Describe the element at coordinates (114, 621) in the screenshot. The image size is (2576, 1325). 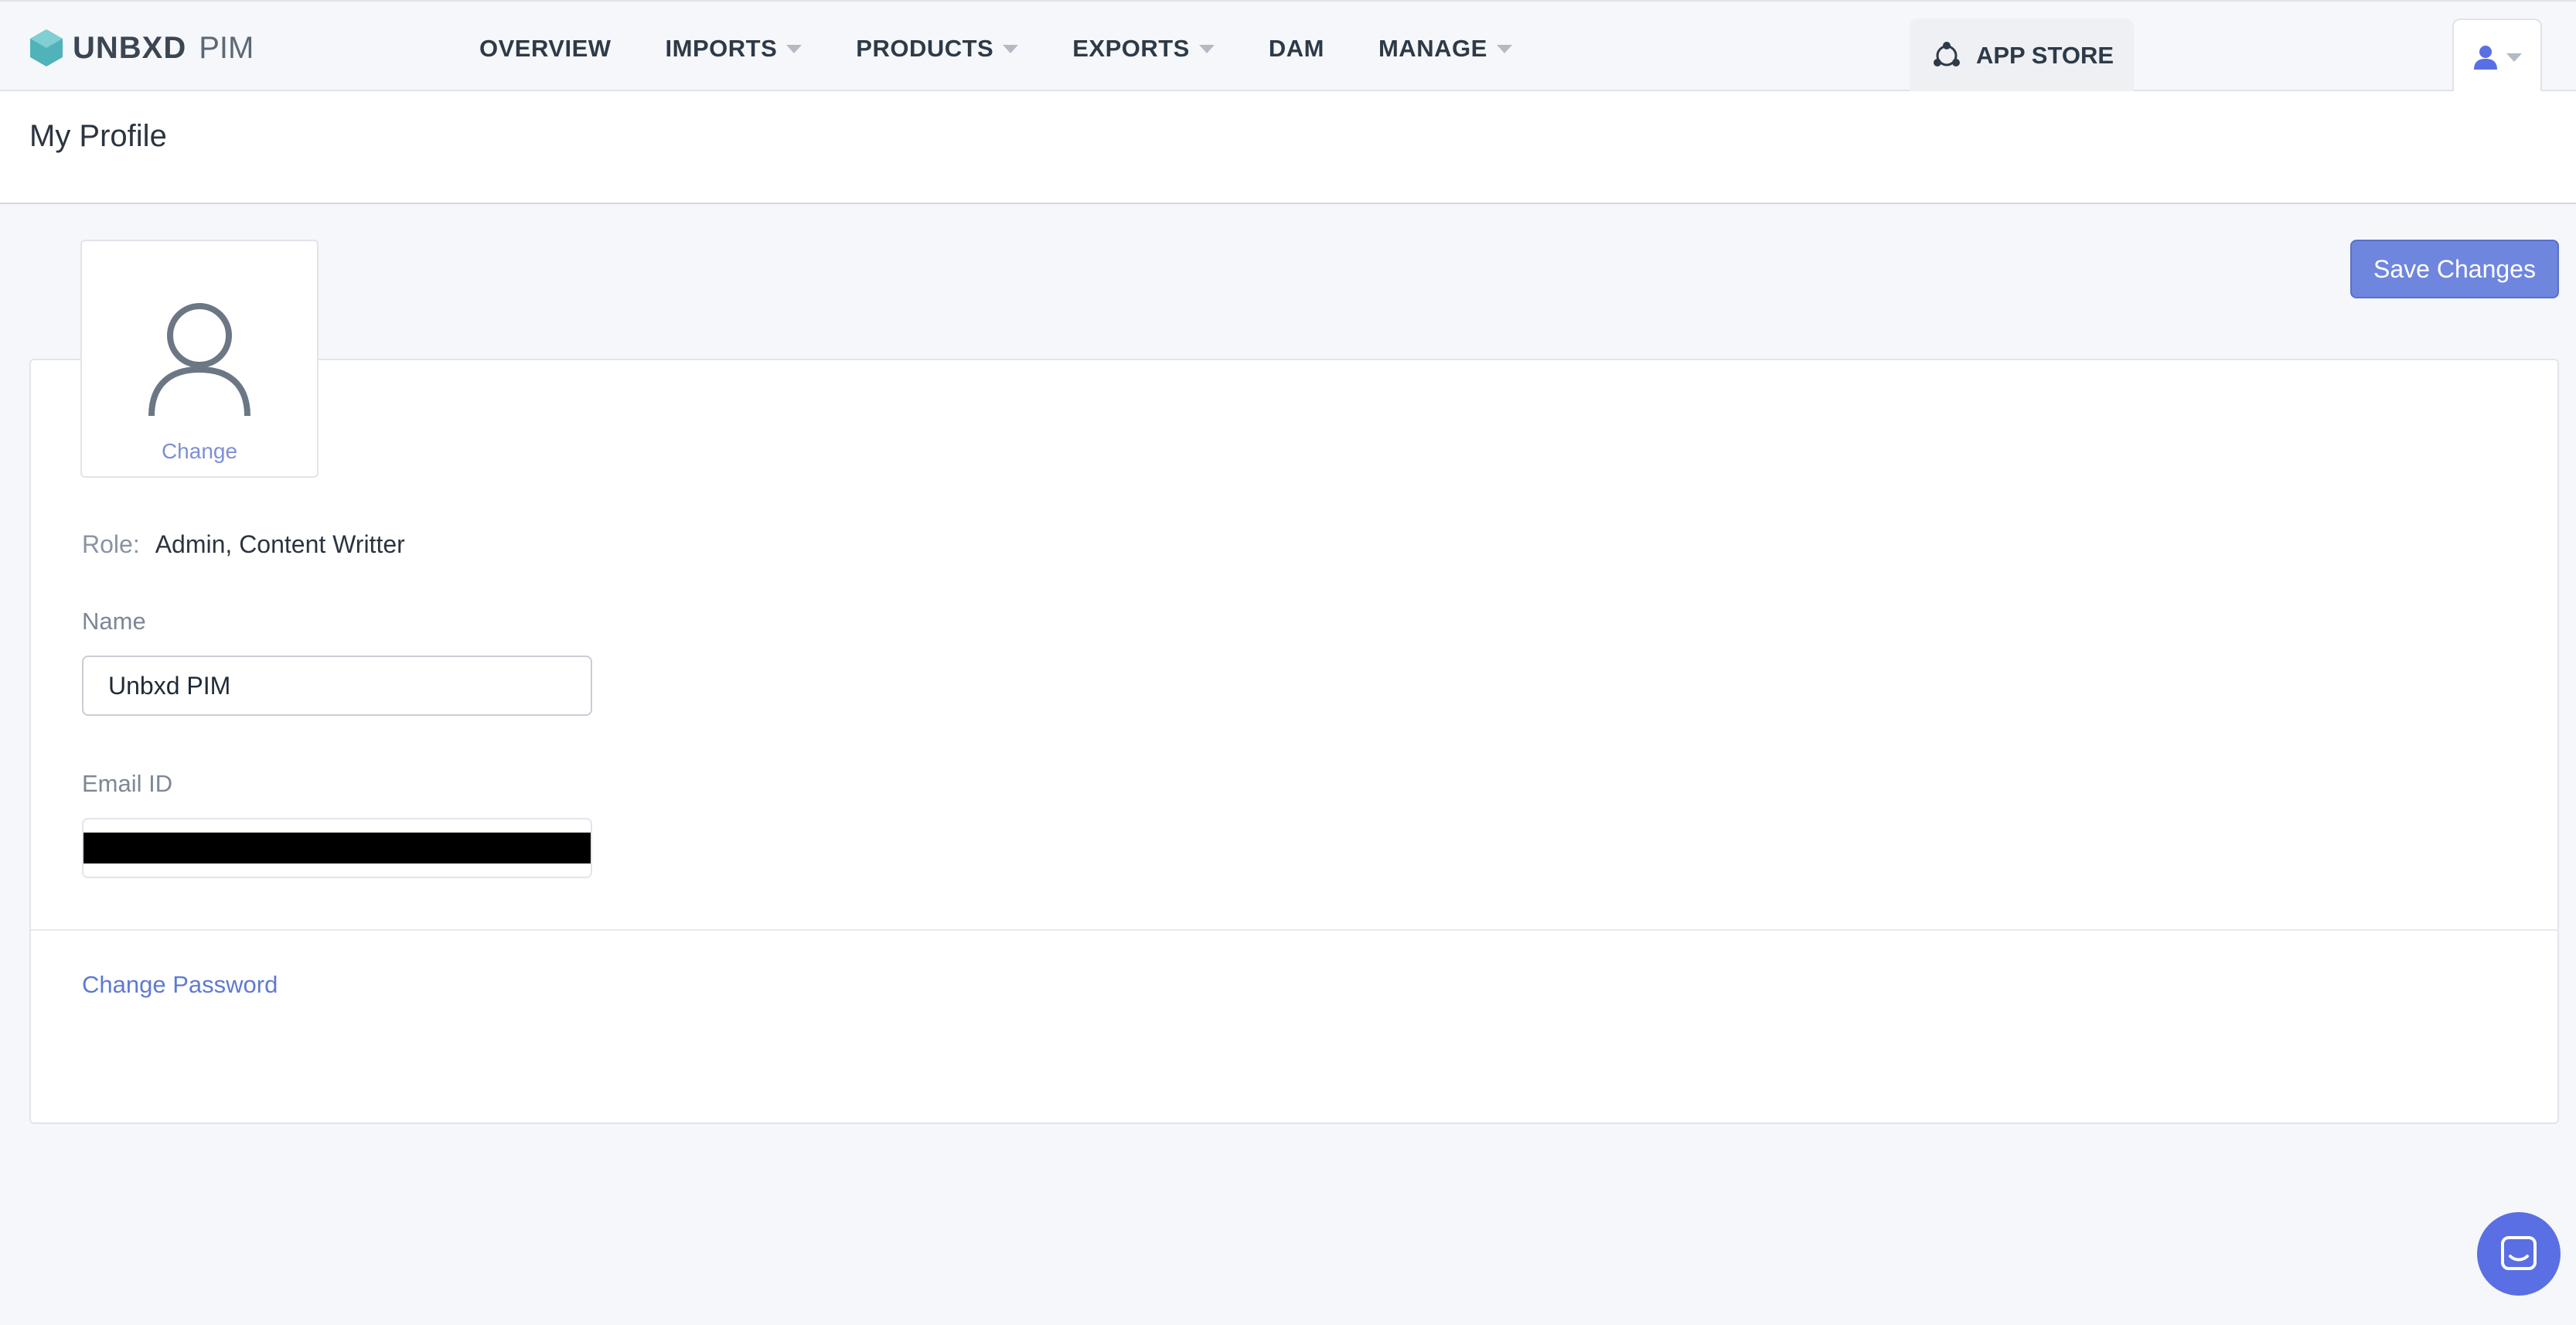
I see `name-label: Name` at that location.